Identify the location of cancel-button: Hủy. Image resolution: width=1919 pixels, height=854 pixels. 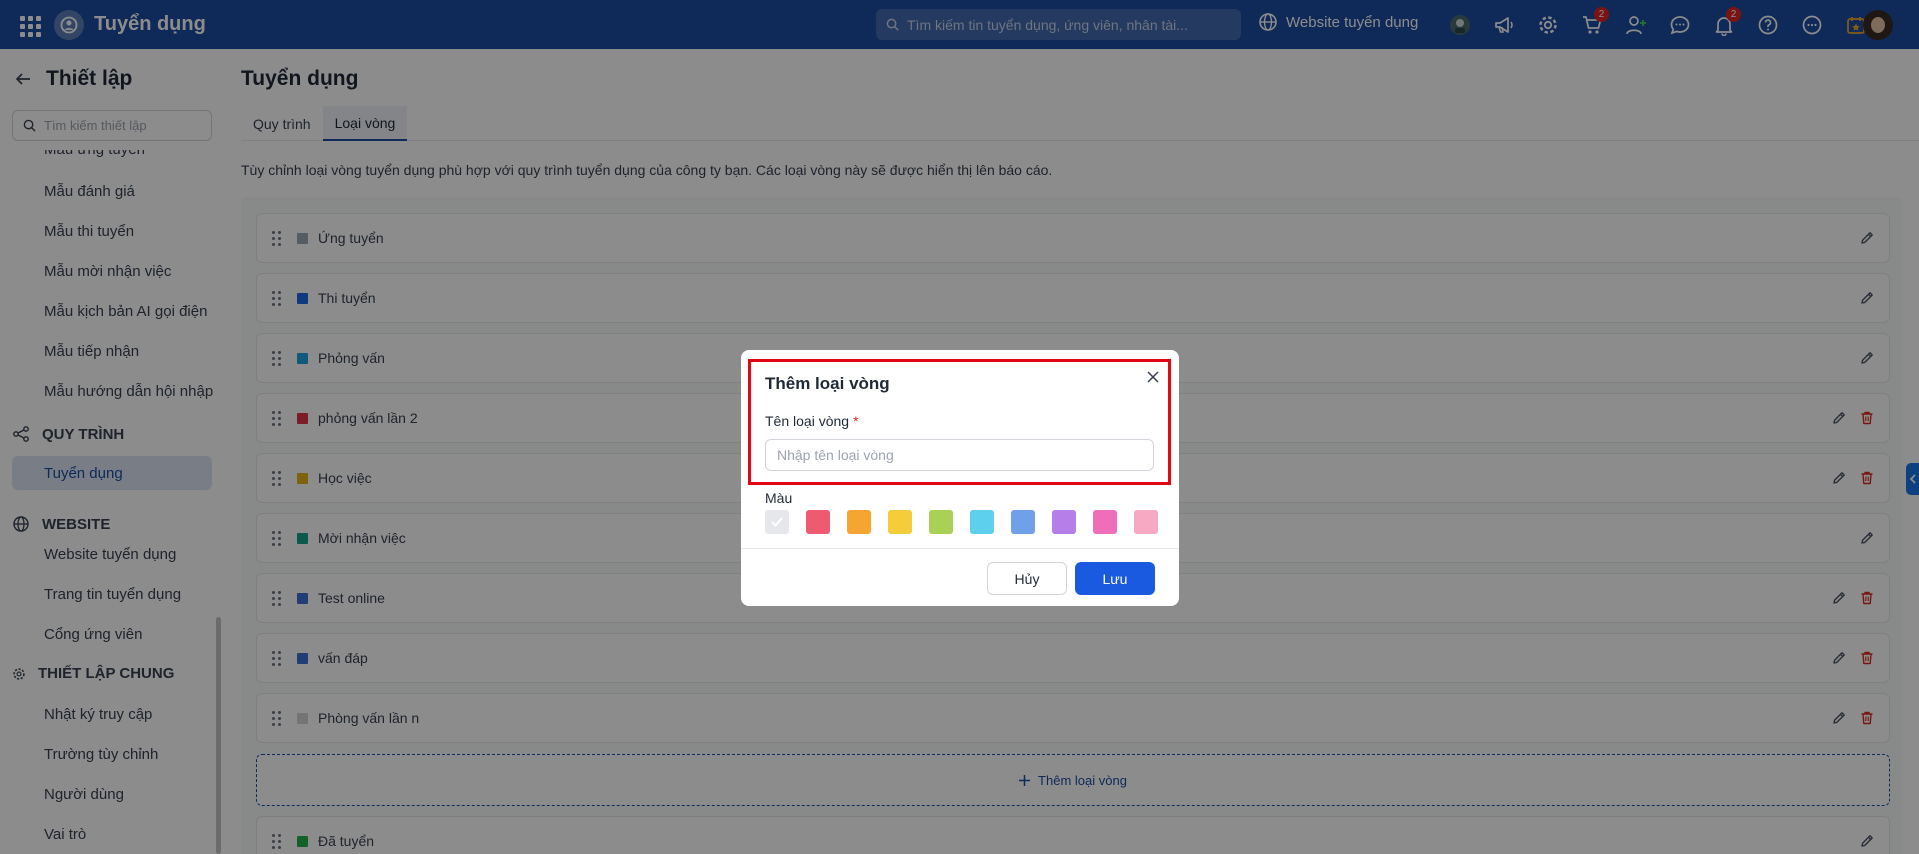
(1027, 578).